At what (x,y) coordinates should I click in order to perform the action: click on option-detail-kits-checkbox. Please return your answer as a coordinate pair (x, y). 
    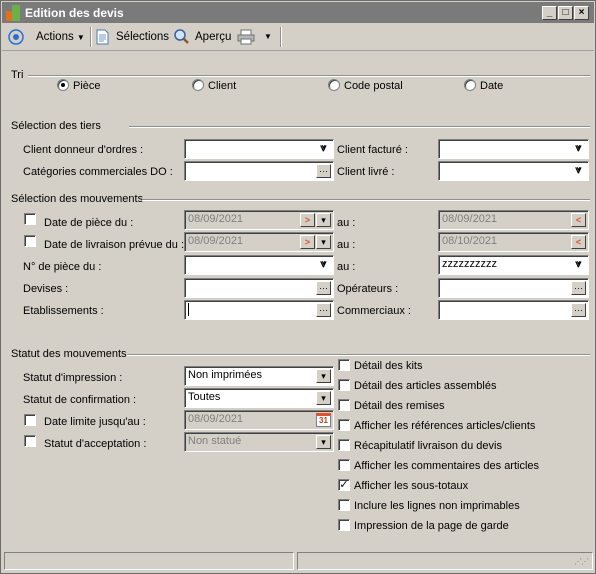
    Looking at the image, I should click on (344, 365).